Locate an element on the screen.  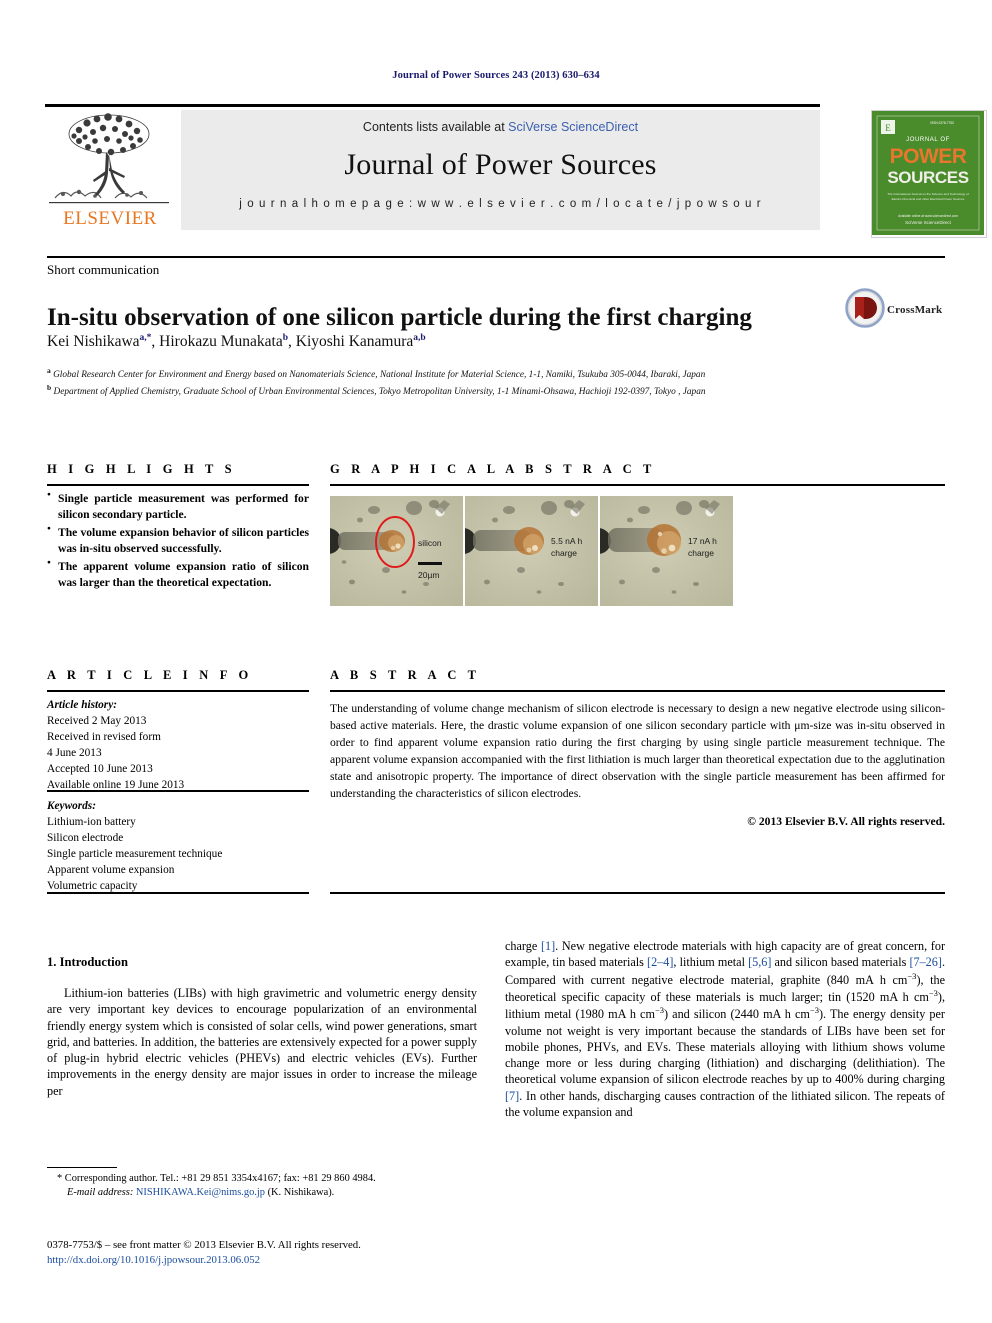
ga-panel-2: 5.5 nA h charge is located at coordinates (531, 551).